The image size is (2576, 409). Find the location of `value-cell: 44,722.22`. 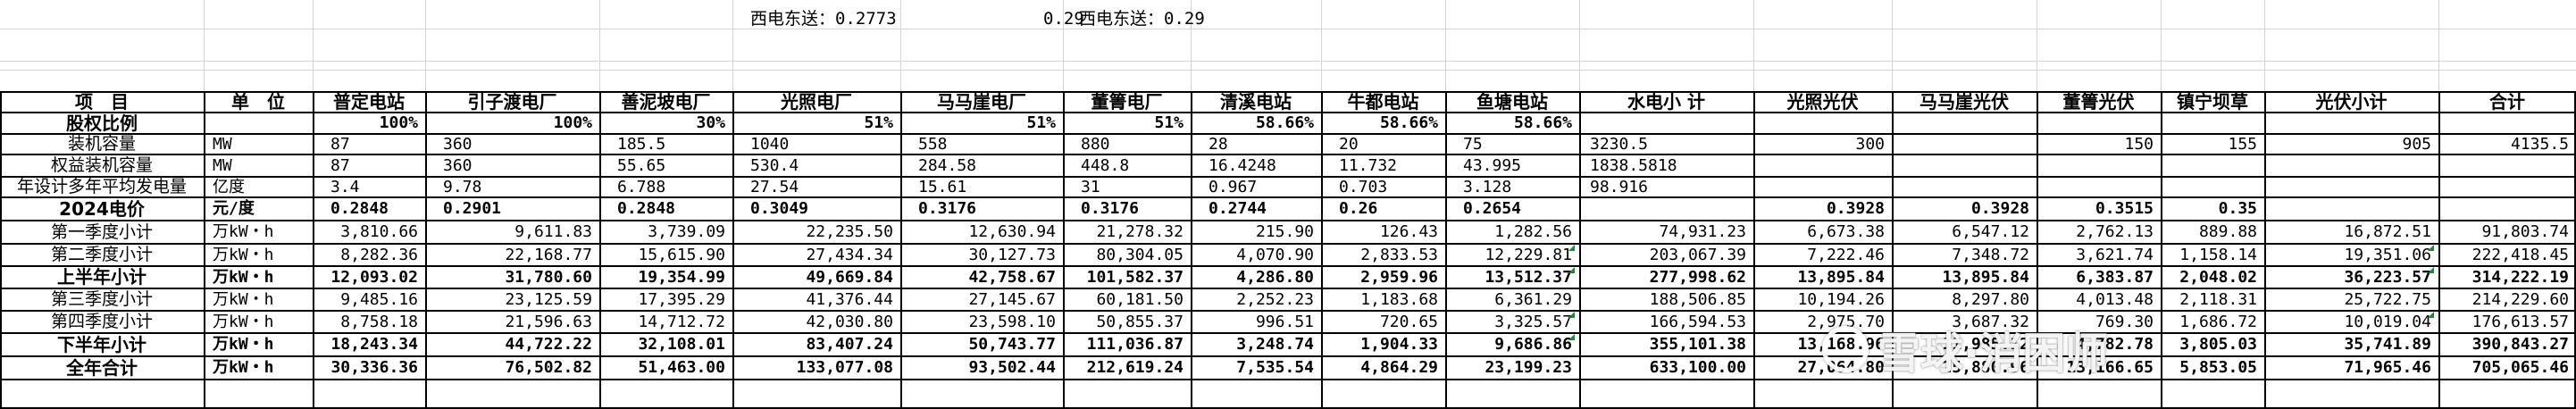

value-cell: 44,722.22 is located at coordinates (549, 344).